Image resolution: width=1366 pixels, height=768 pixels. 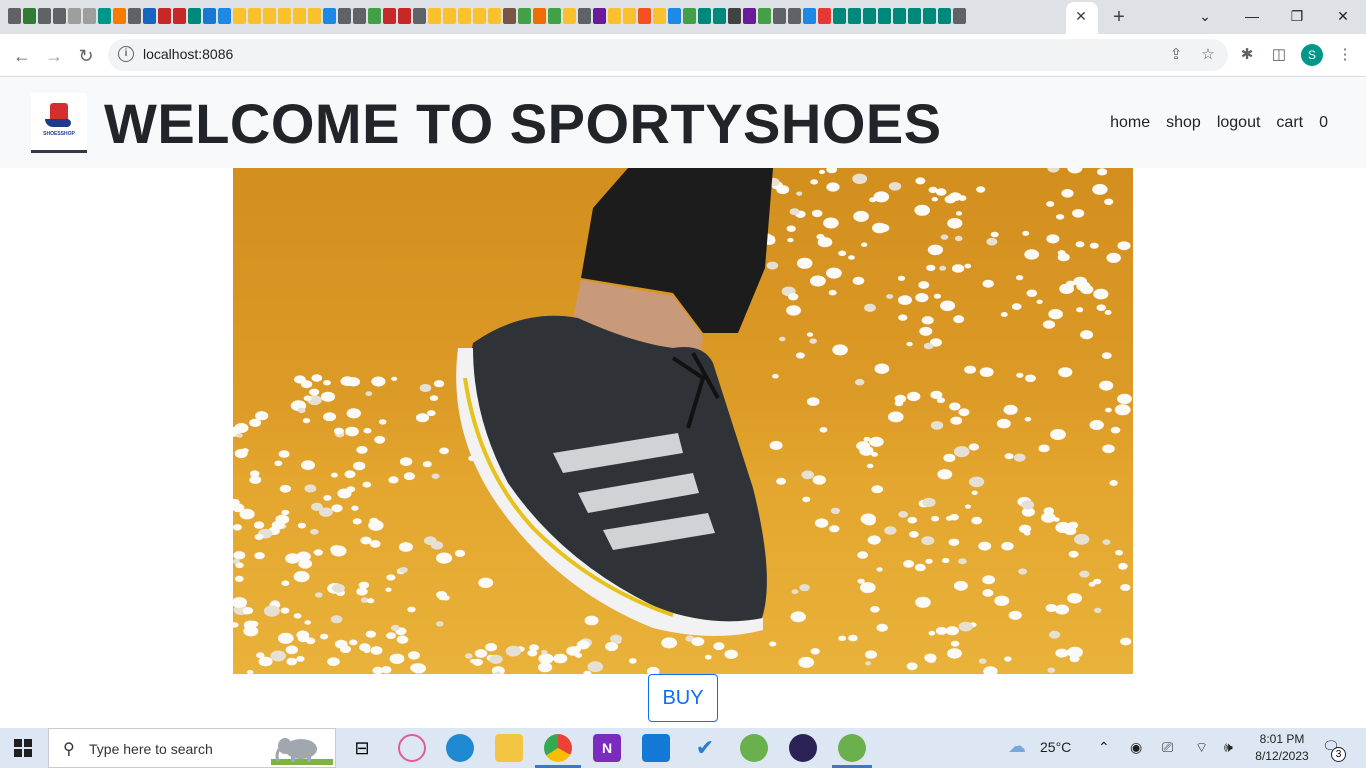 I want to click on meet-icon: ⎚, so click(x=1167, y=747).